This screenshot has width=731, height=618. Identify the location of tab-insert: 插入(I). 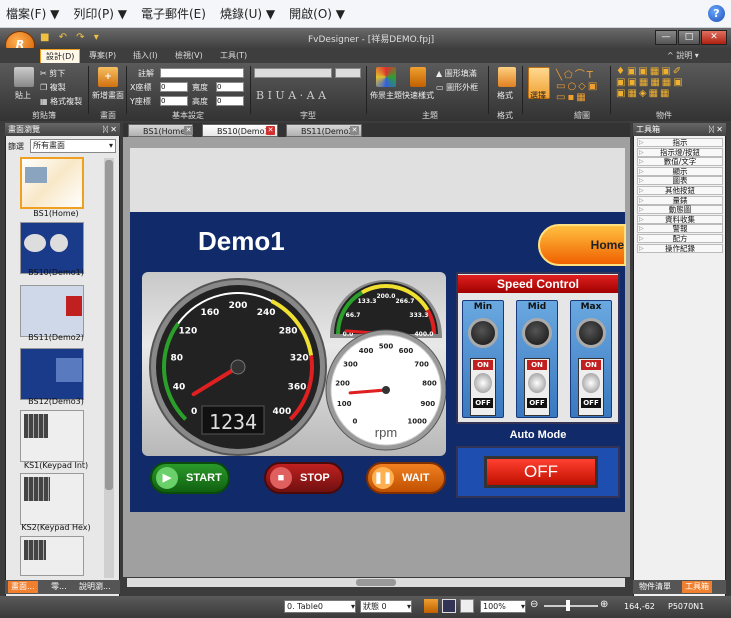
(145, 56).